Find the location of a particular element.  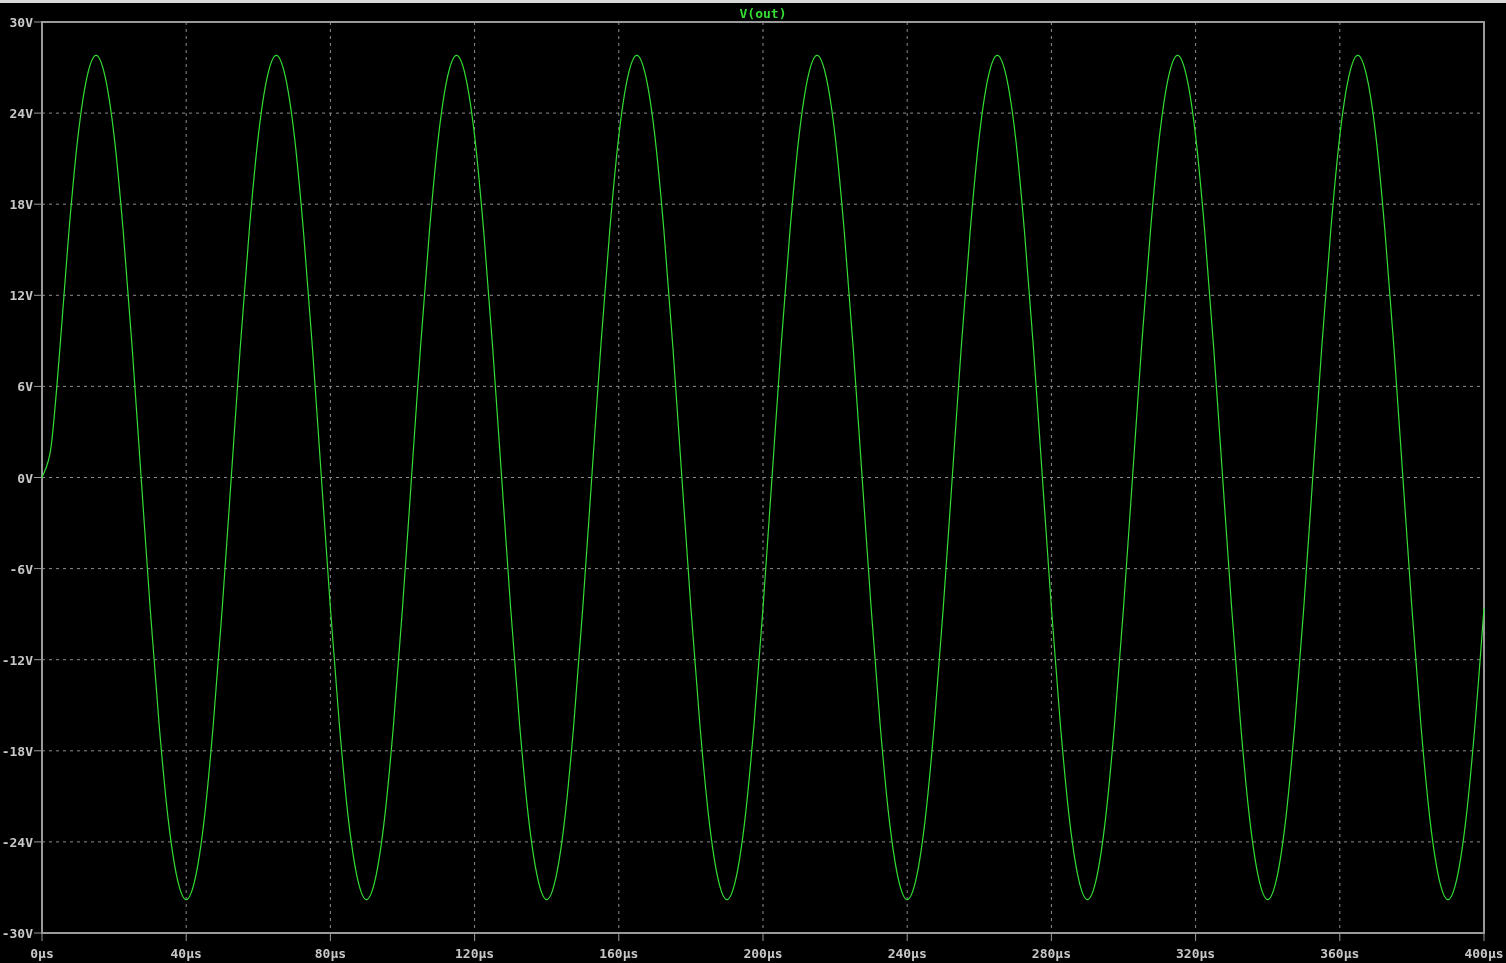

axis-tick-label: 200µs is located at coordinates (763, 953).